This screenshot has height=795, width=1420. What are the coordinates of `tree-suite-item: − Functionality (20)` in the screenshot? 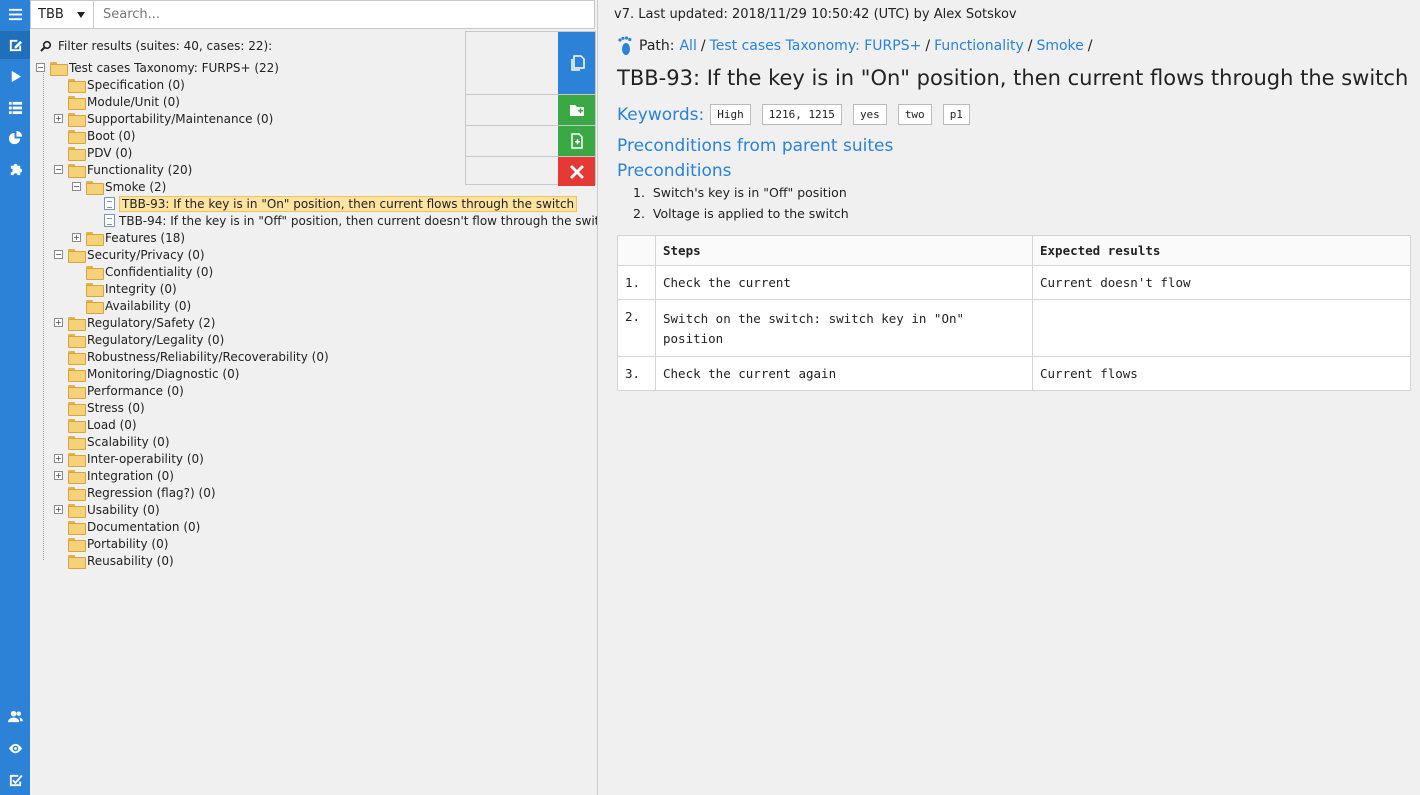 It's located at (123, 169).